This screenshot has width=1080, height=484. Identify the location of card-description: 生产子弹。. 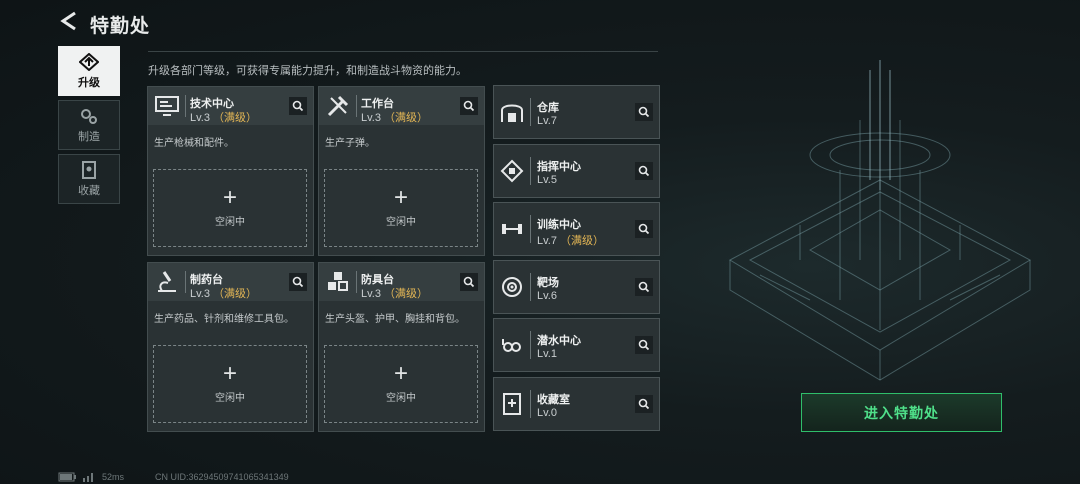
(350, 143).